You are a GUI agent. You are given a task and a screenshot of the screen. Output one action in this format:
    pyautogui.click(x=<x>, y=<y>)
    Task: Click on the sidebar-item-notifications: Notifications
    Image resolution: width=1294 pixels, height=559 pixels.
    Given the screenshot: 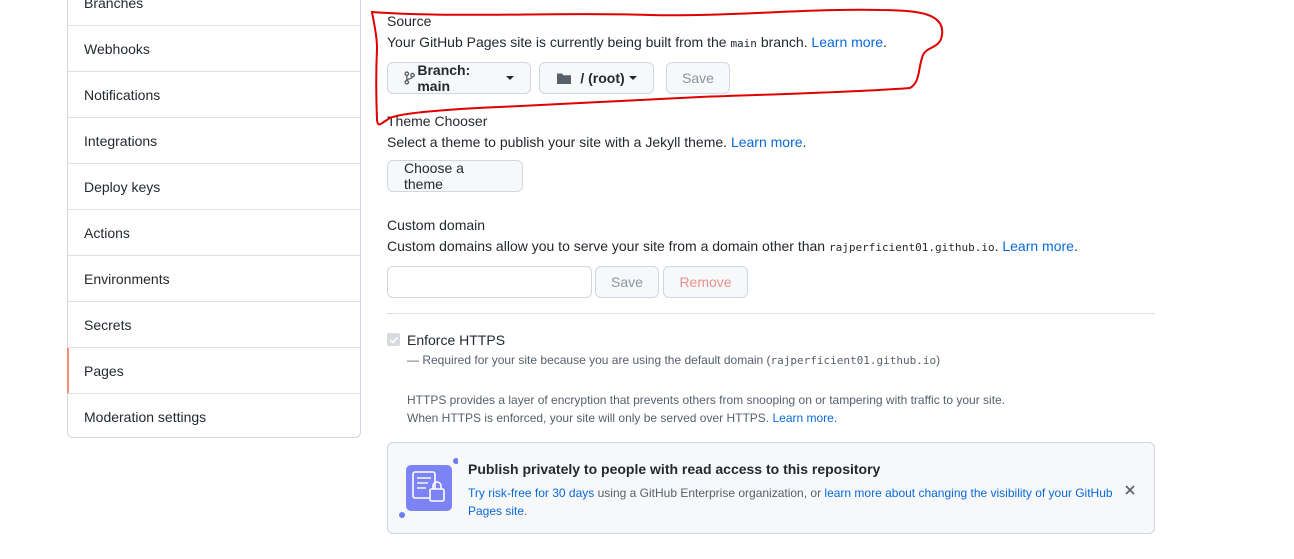 What is the action you would take?
    pyautogui.click(x=214, y=95)
    